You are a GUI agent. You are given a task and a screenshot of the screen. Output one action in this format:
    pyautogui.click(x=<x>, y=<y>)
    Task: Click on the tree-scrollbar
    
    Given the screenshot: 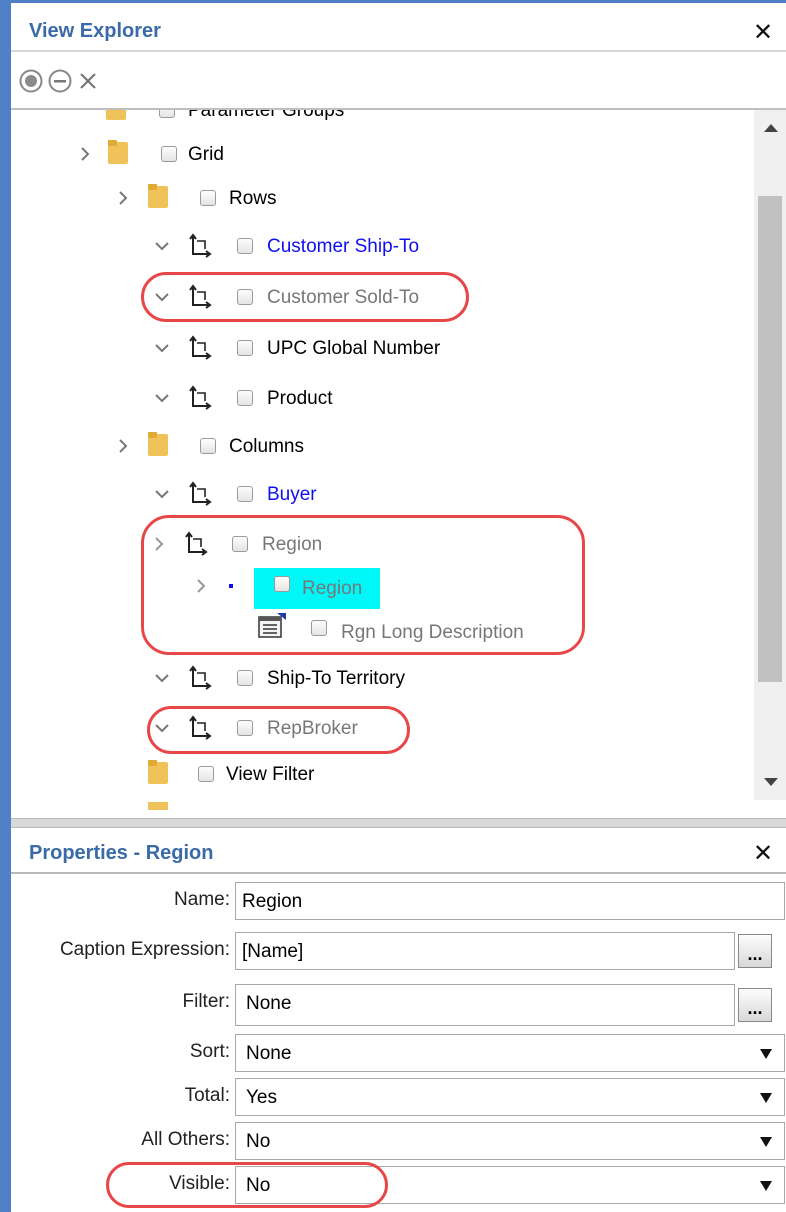 What is the action you would take?
    pyautogui.click(x=770, y=455)
    